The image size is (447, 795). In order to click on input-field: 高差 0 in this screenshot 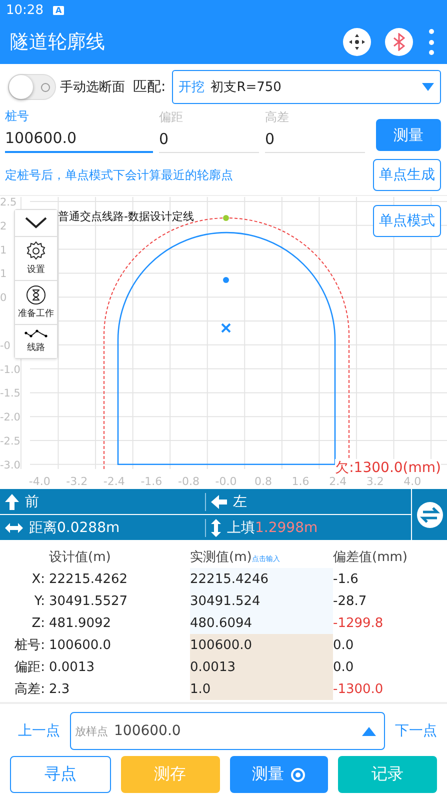, I will do `click(315, 131)`.